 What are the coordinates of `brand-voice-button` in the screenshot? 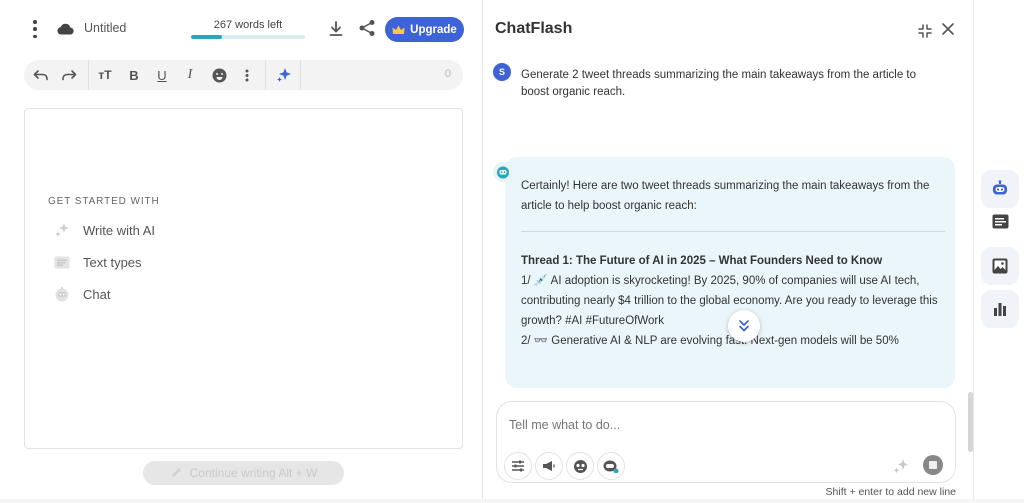 It's located at (549, 466).